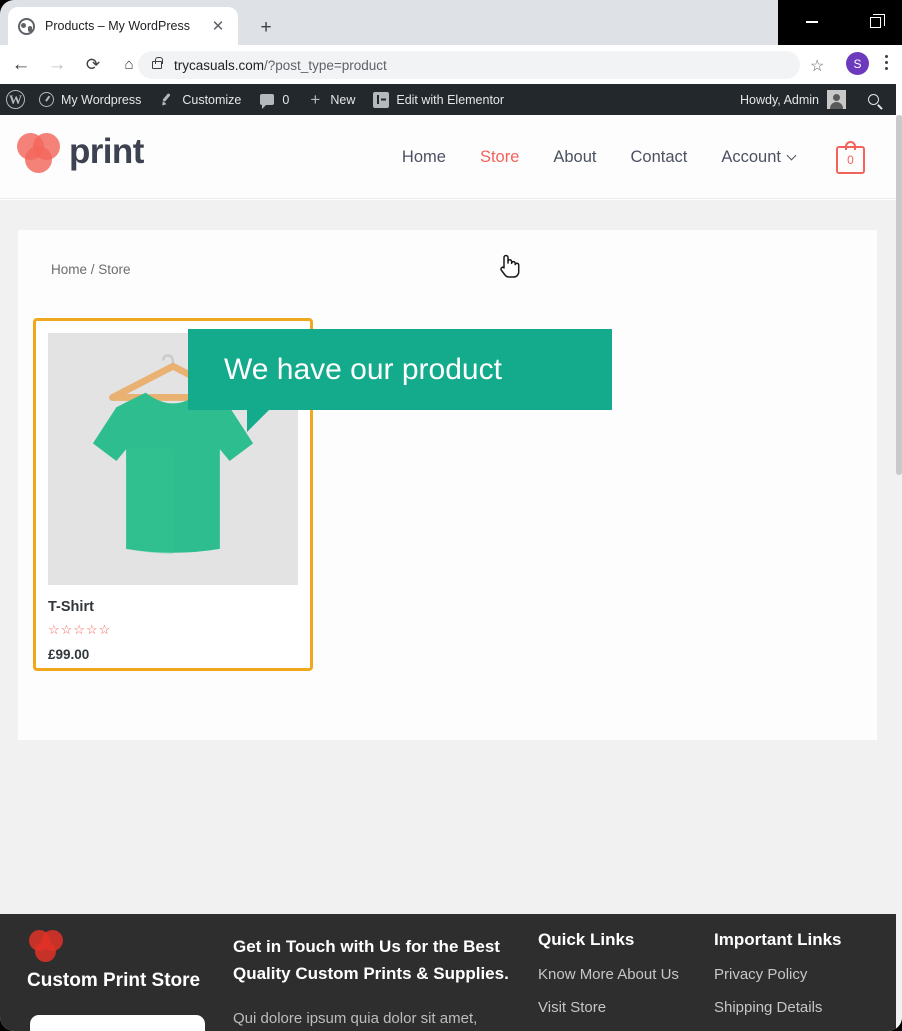 The width and height of the screenshot is (902, 1031). I want to click on footer-link-shipping-details: Shipping Details, so click(779, 1007).